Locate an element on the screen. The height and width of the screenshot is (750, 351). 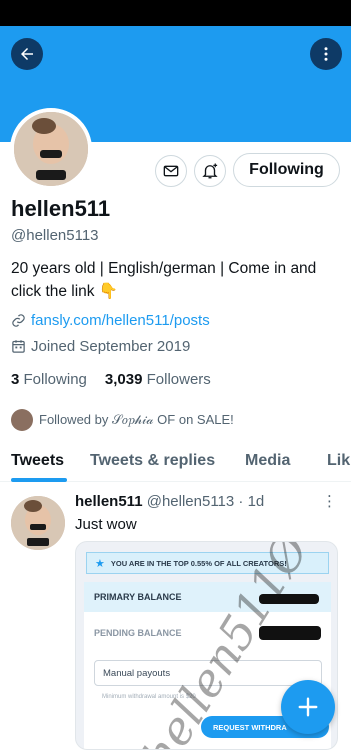
profile-handle: @hellen5113 is located at coordinates (55, 235).